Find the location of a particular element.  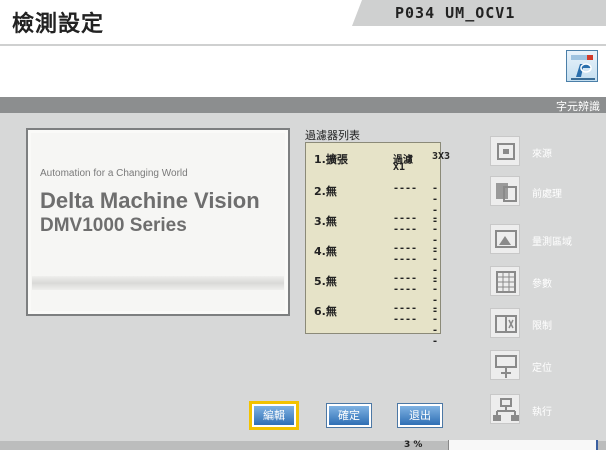

filter-name: 1.擴張 is located at coordinates (331, 159).